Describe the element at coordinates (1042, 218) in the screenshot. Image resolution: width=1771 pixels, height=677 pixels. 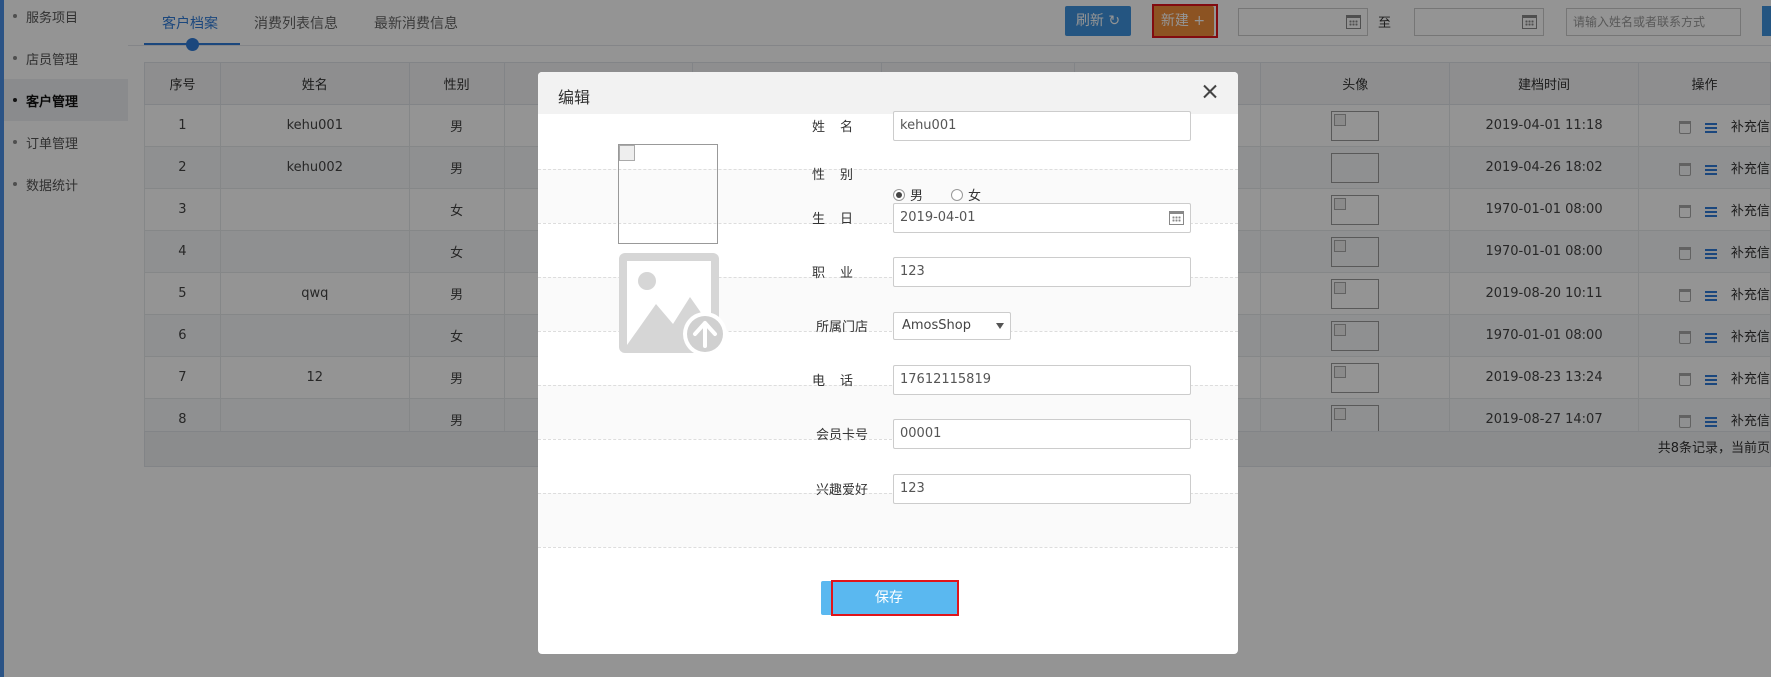
I see `birthday-field: 2019-04-01` at that location.